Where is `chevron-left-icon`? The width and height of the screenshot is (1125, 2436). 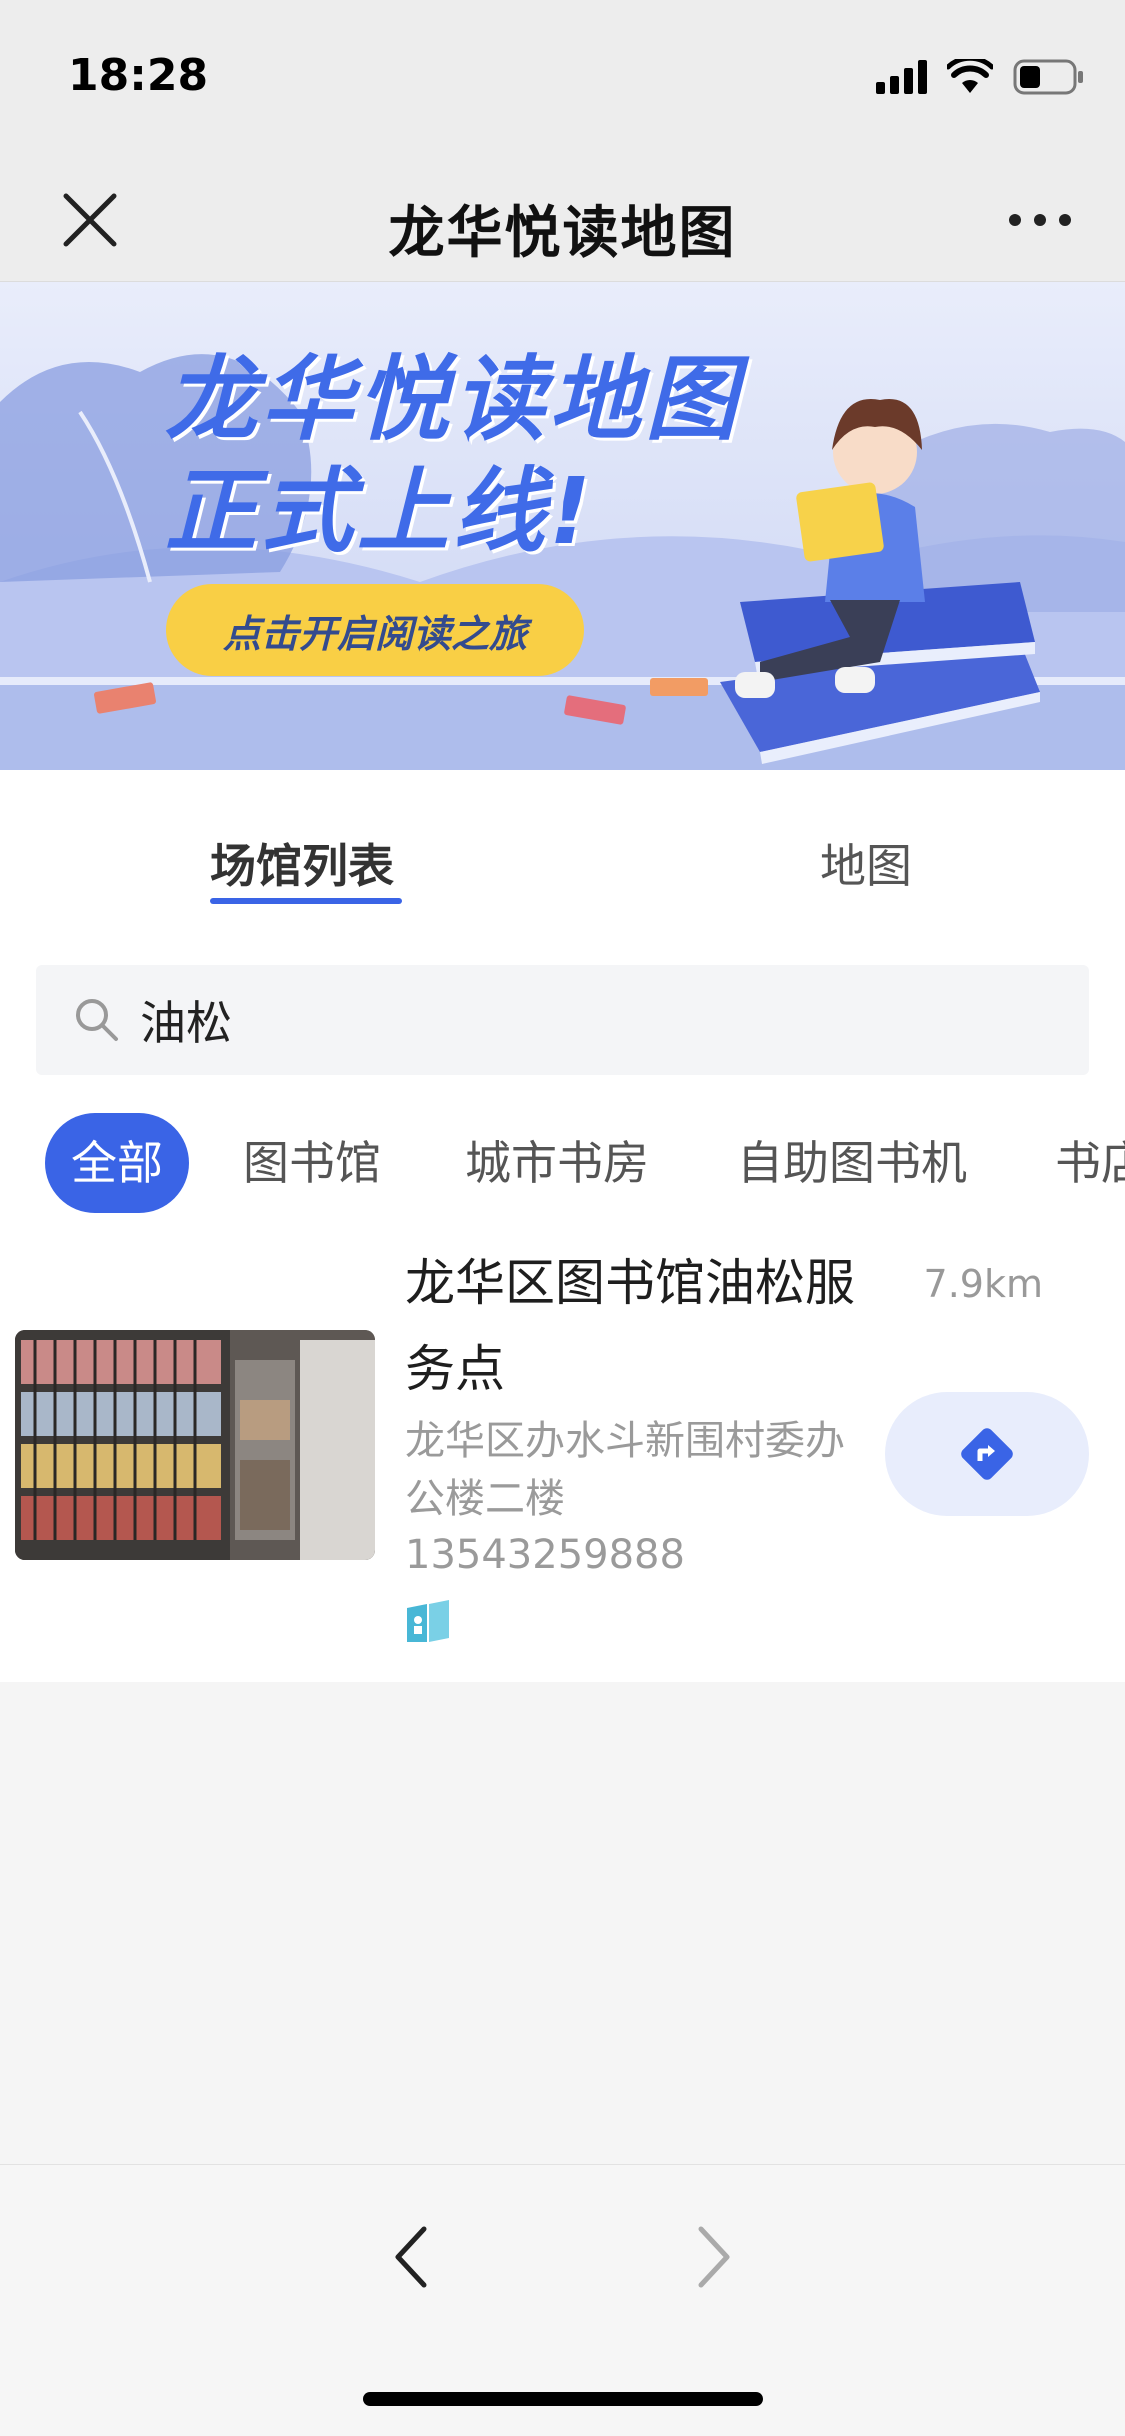 chevron-left-icon is located at coordinates (410, 2257).